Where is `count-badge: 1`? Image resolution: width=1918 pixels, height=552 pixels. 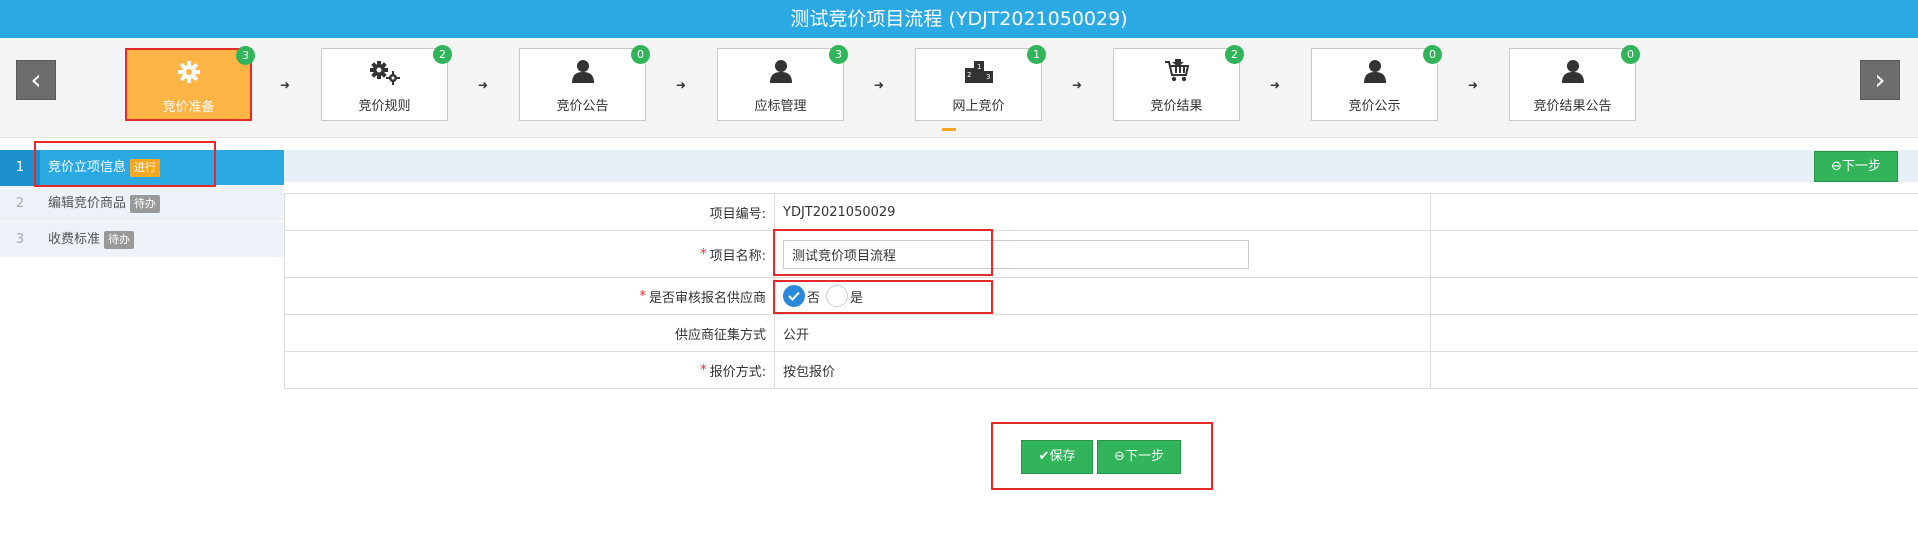 count-badge: 1 is located at coordinates (1036, 54).